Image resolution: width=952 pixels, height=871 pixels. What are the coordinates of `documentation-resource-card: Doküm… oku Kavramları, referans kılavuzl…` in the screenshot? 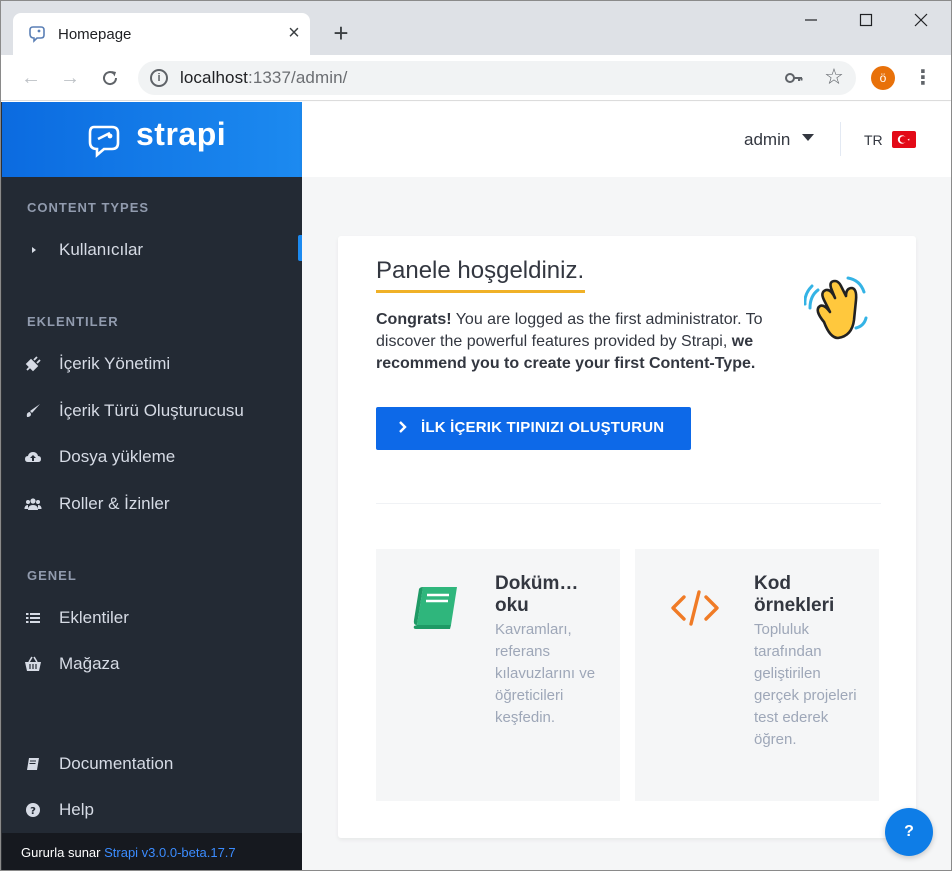 It's located at (498, 675).